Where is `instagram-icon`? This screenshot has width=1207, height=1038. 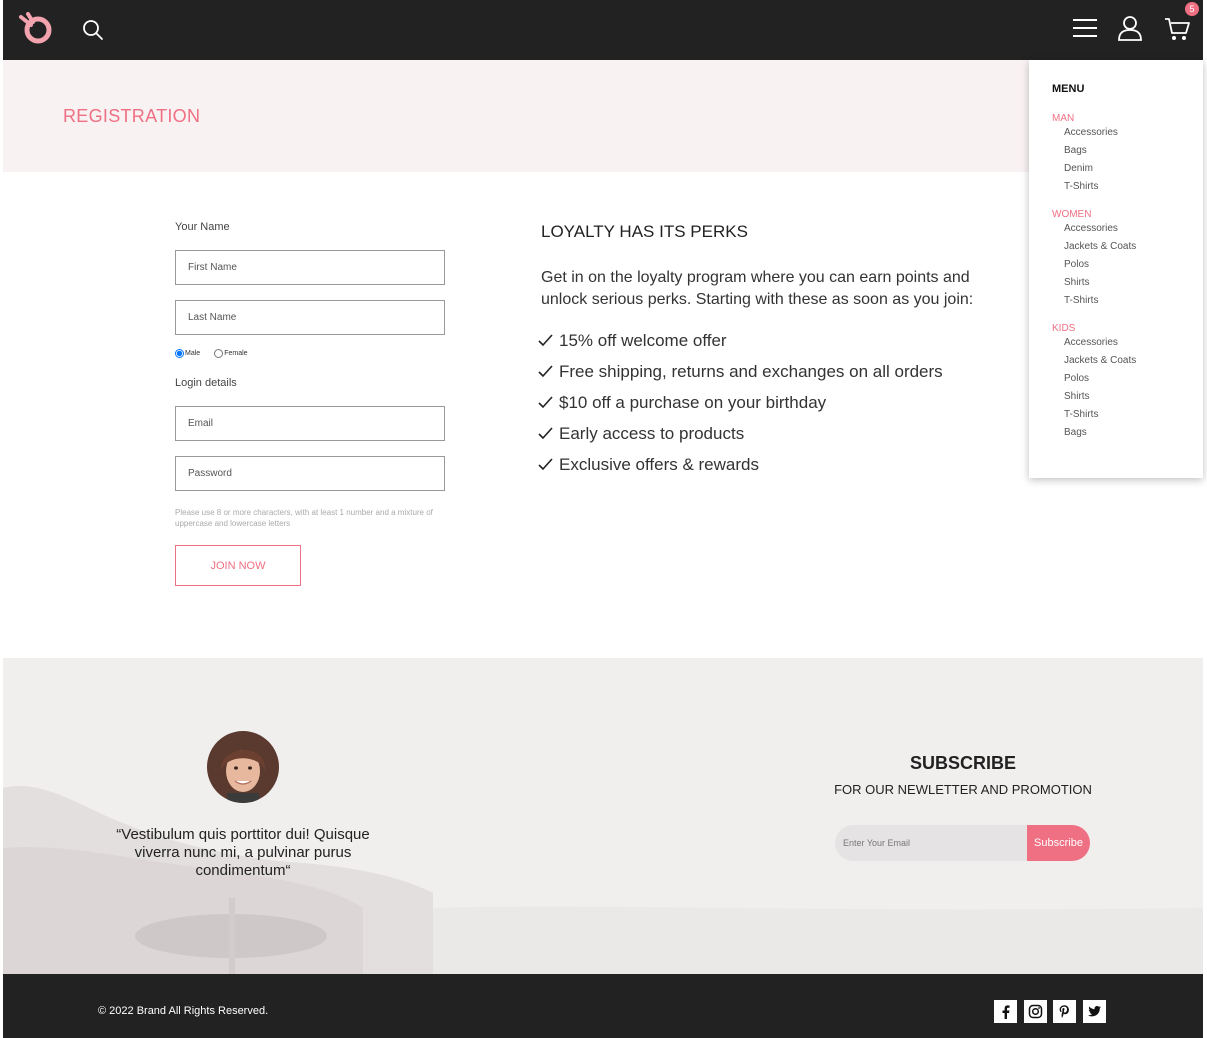 instagram-icon is located at coordinates (1035, 1011).